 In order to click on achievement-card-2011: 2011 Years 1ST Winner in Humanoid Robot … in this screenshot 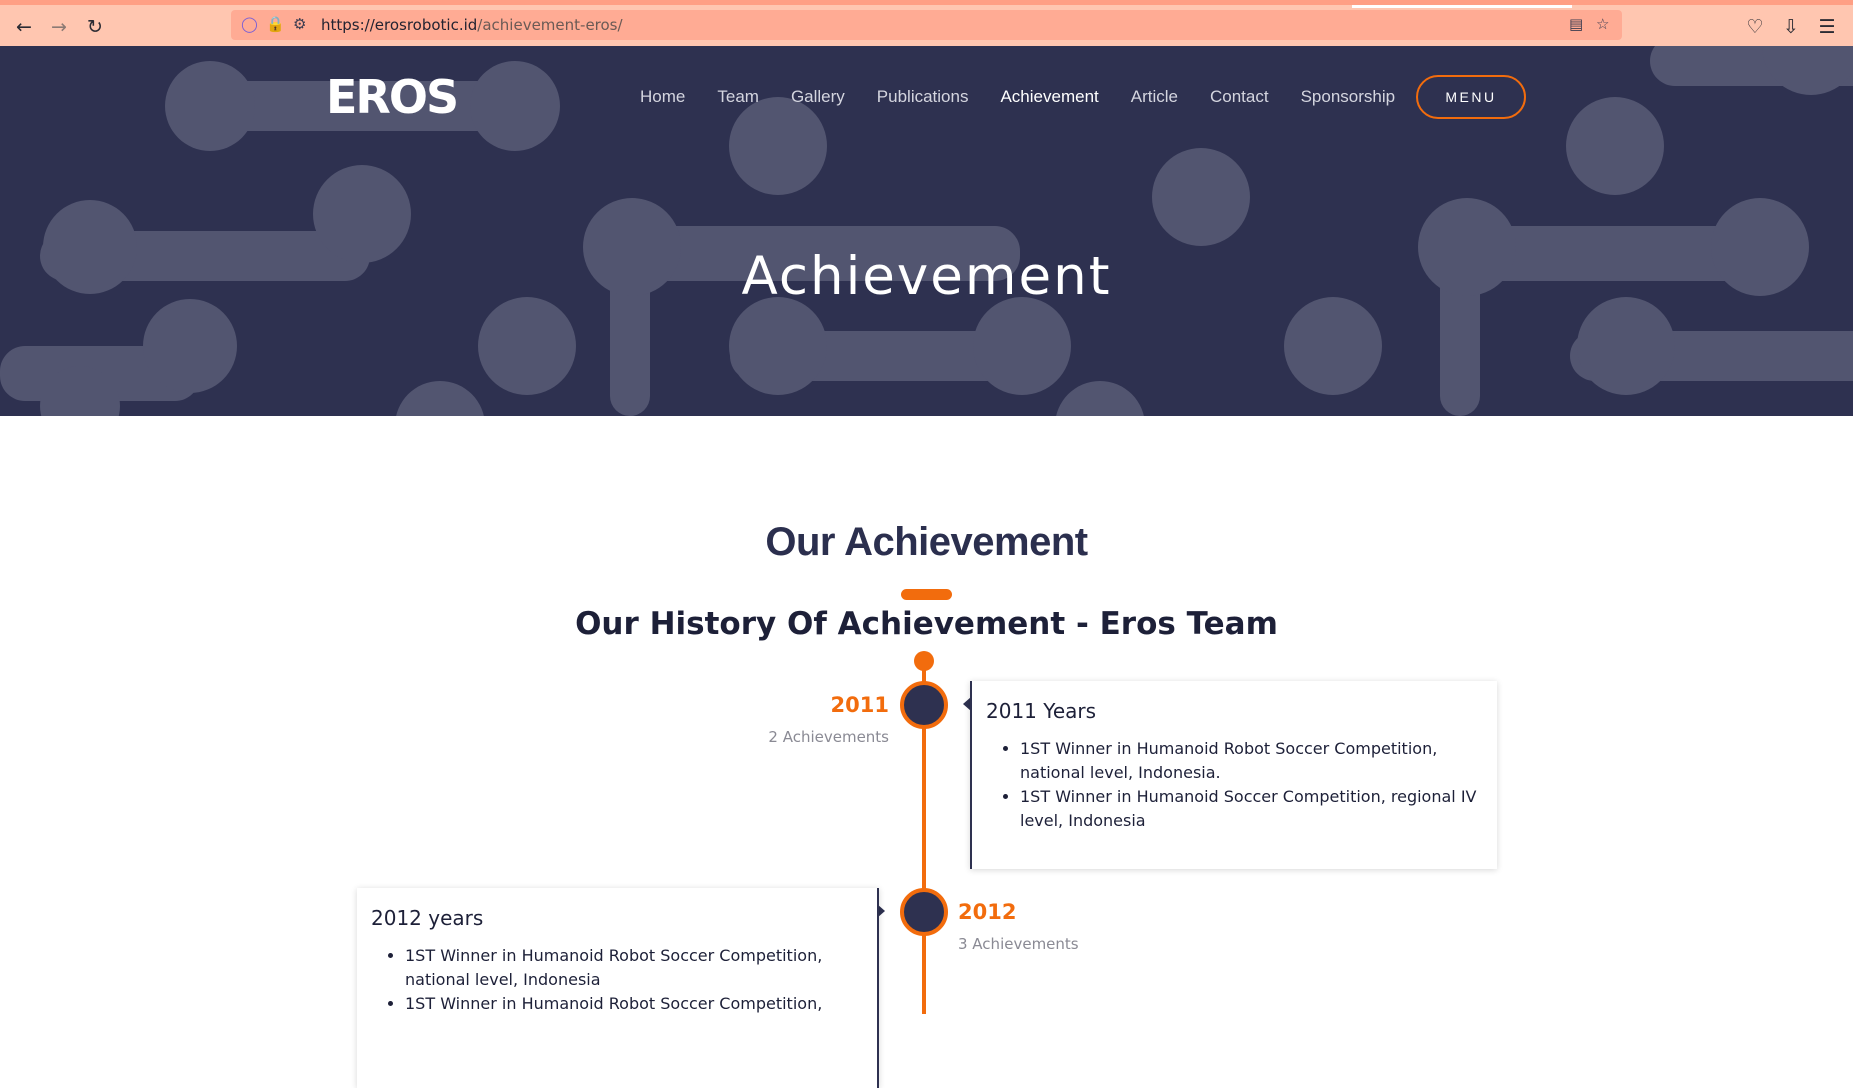, I will do `click(1233, 775)`.